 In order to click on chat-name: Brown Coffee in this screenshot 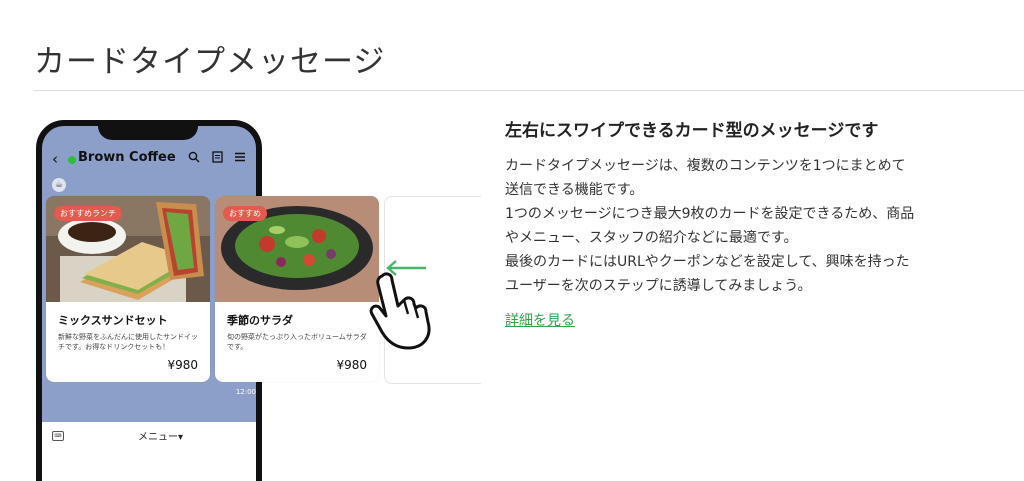, I will do `click(127, 157)`.